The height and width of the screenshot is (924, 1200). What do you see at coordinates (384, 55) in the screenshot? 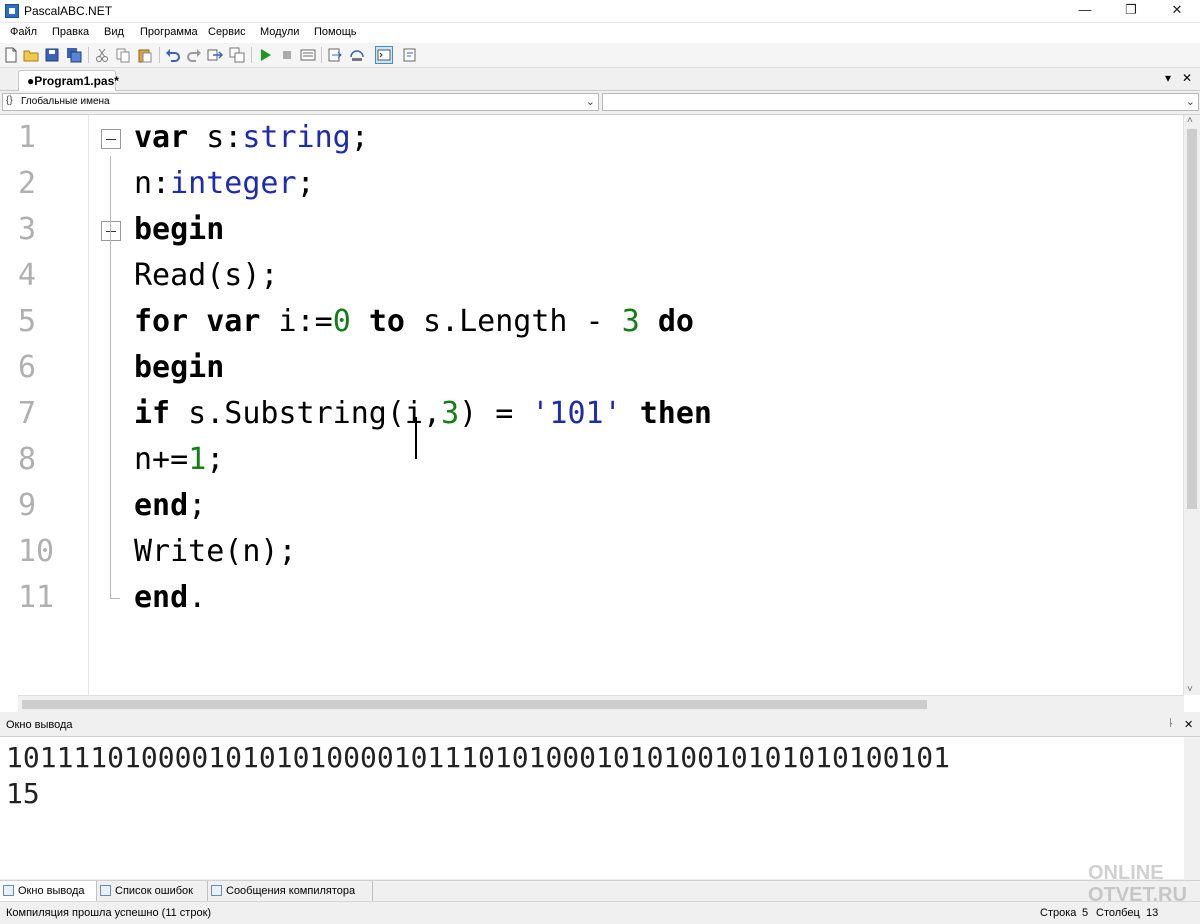
I see `output-window-icon` at bounding box center [384, 55].